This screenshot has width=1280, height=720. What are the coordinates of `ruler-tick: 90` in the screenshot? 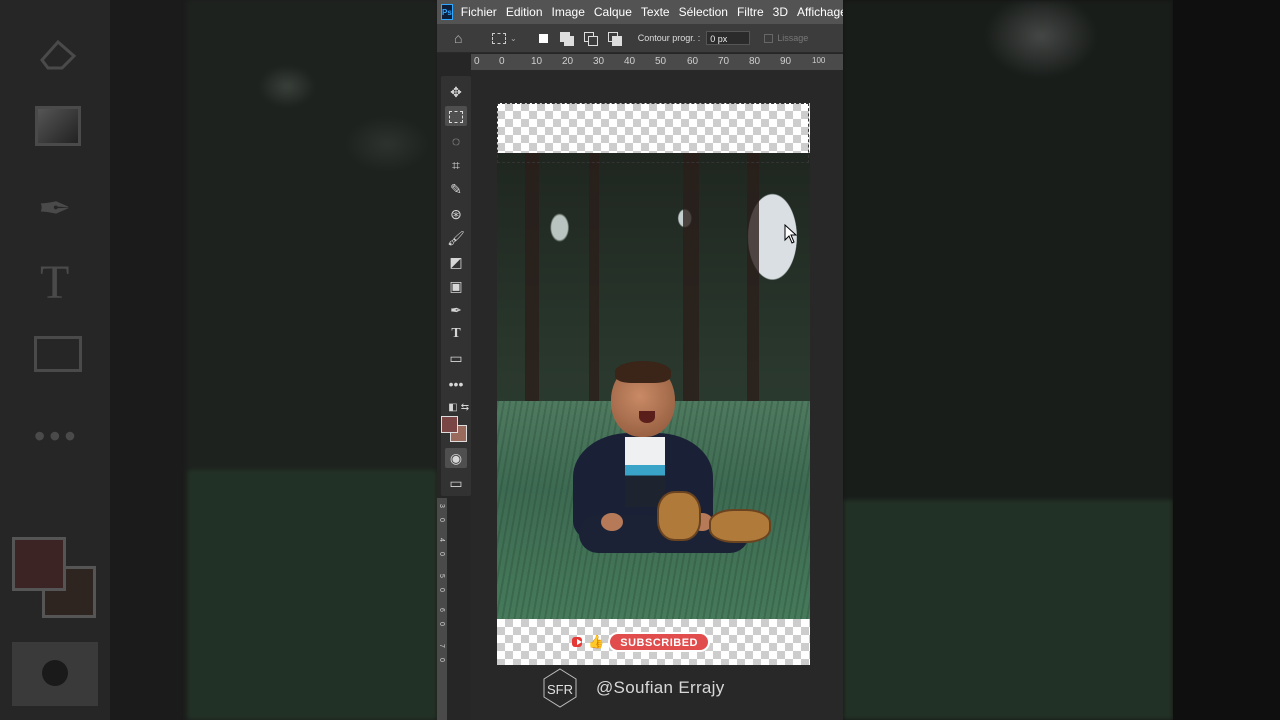 It's located at (786, 61).